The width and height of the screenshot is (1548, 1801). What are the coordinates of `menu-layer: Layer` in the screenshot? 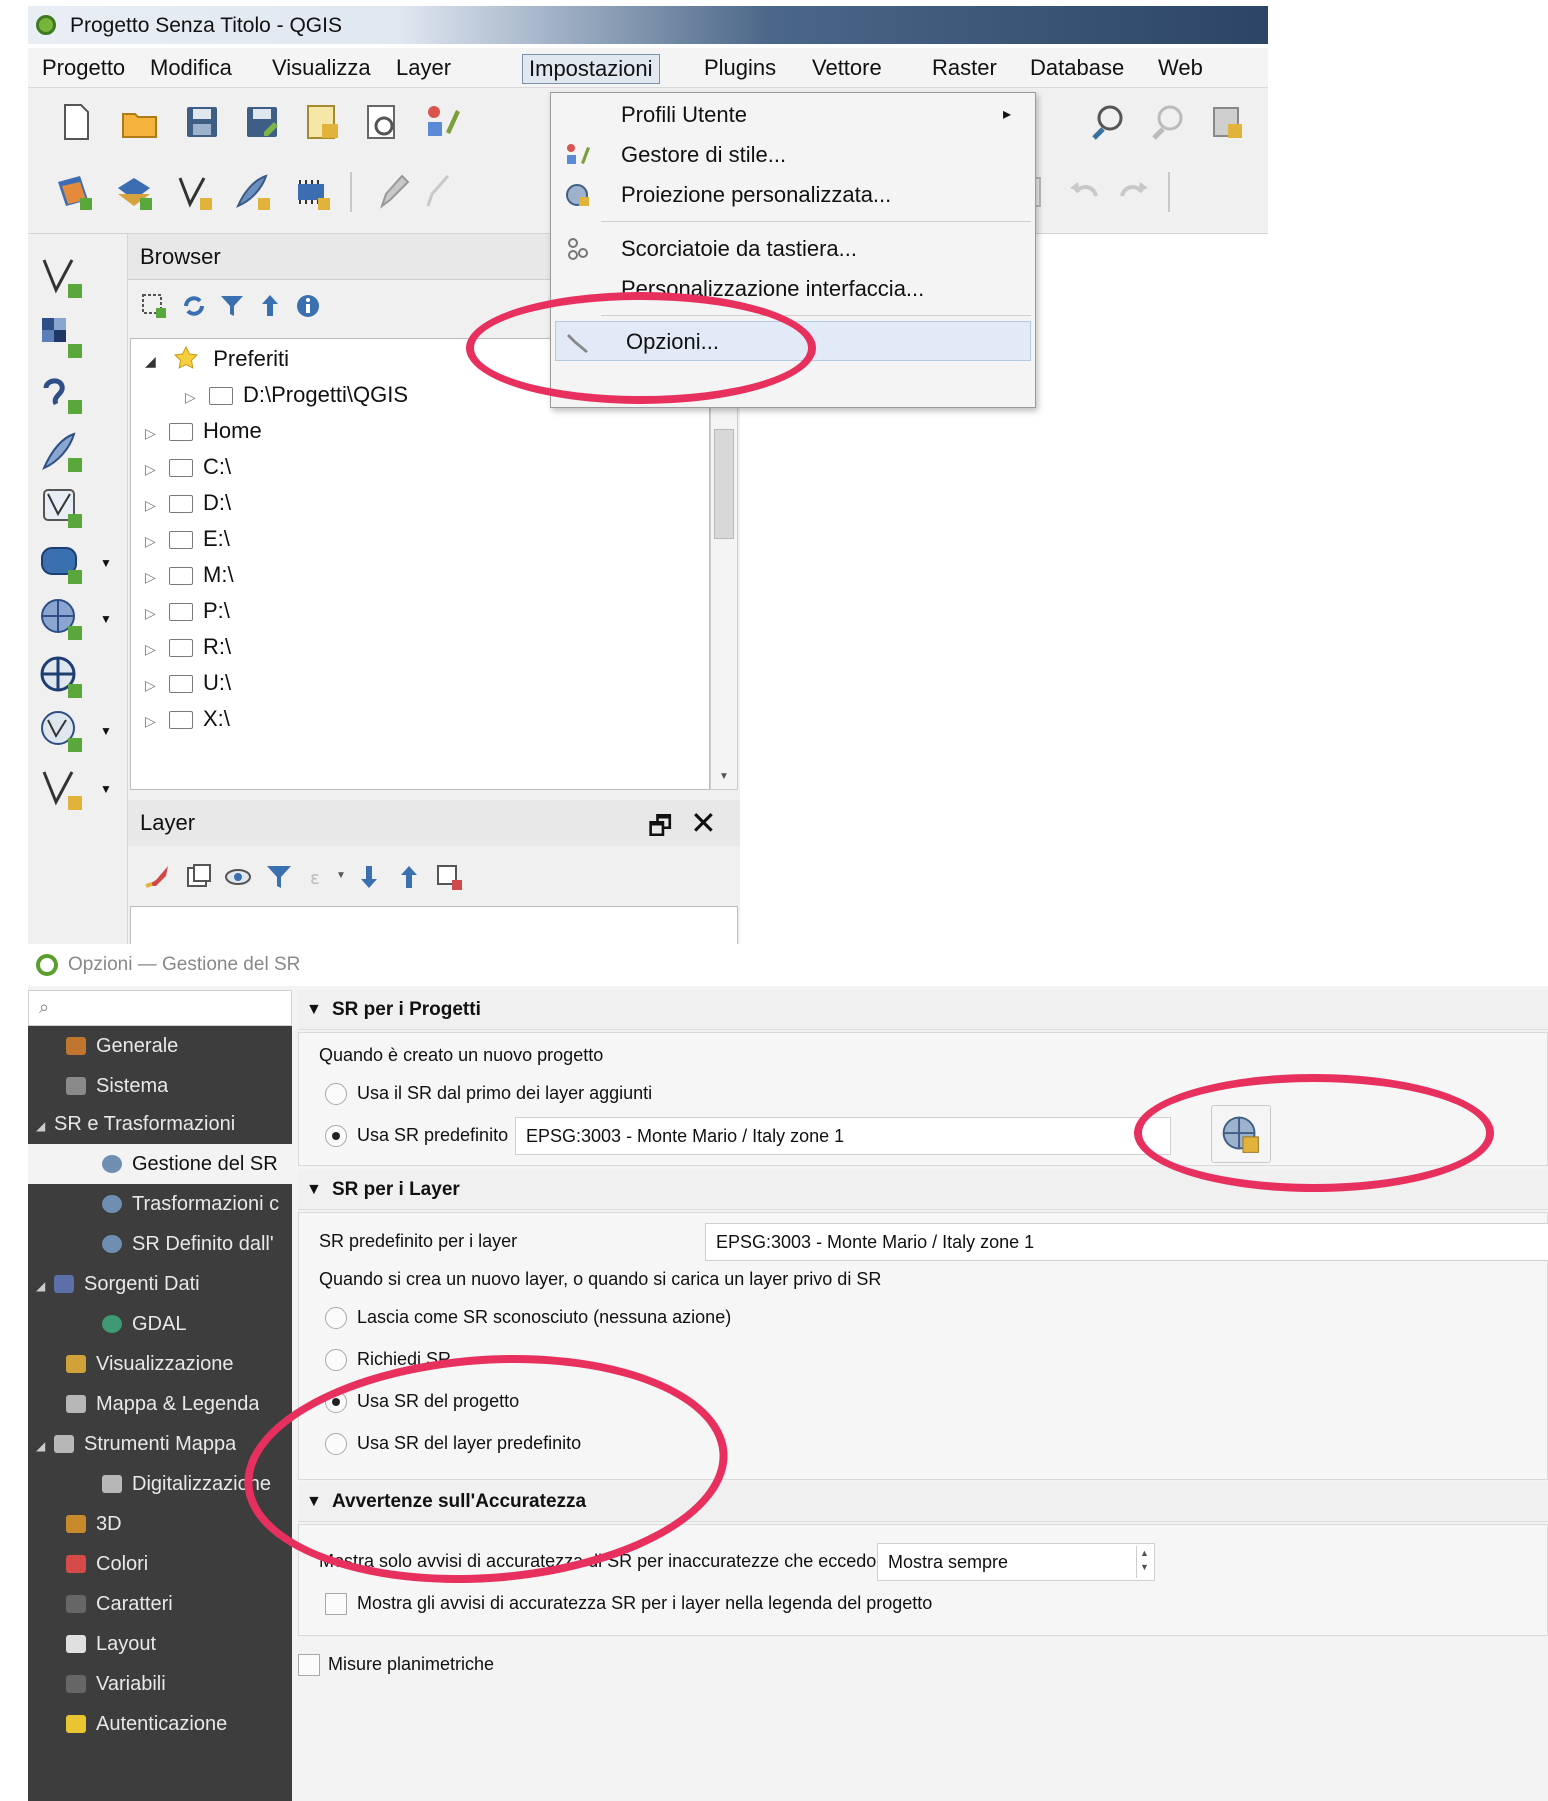 It's located at (423, 69).